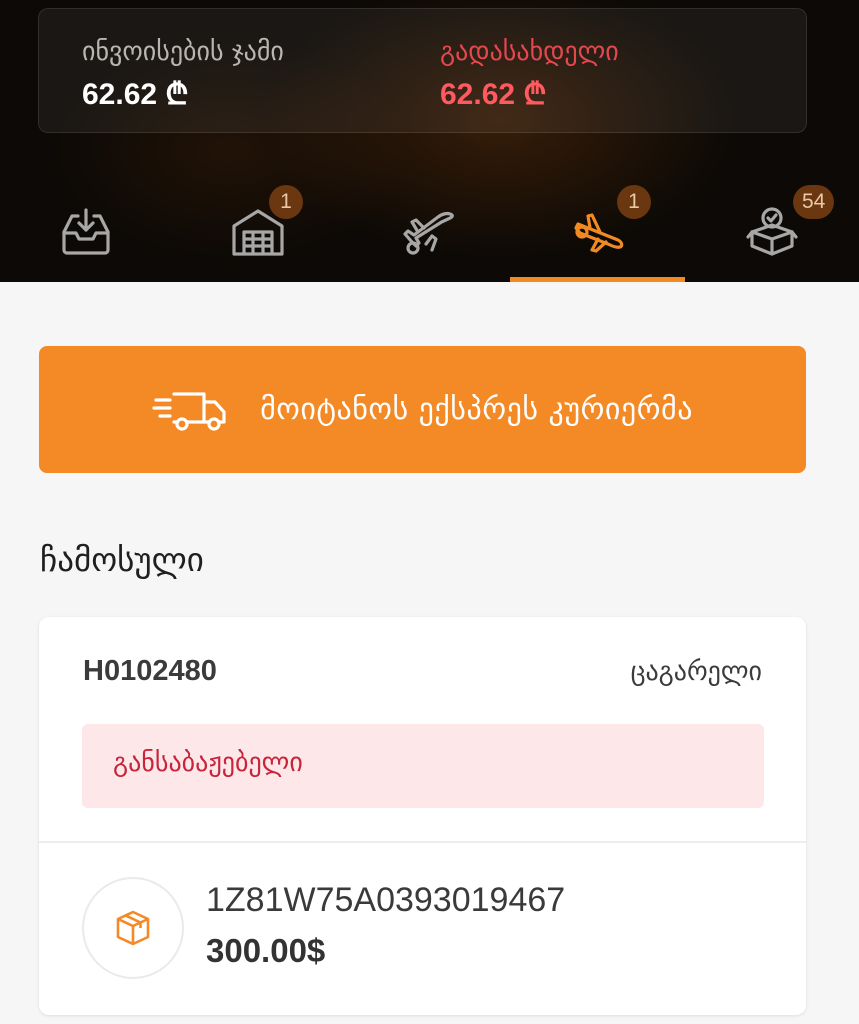 This screenshot has width=859, height=1024. I want to click on invoice-total-label: ინვოისების ჯამი, so click(183, 52).